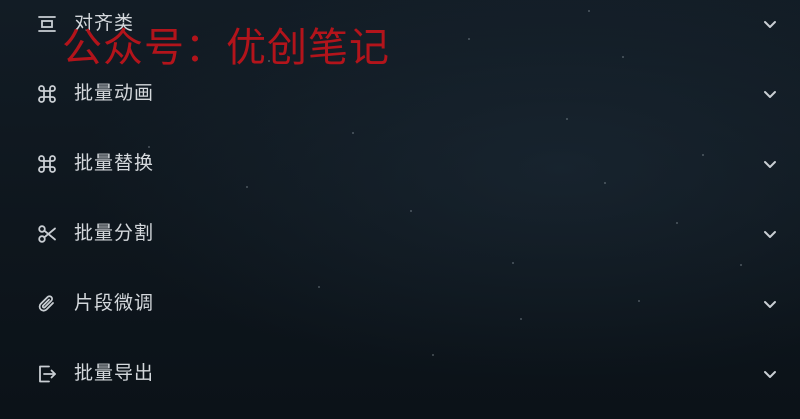 Image resolution: width=800 pixels, height=419 pixels. What do you see at coordinates (114, 303) in the screenshot?
I see `menu-item-label: 片段微调` at bounding box center [114, 303].